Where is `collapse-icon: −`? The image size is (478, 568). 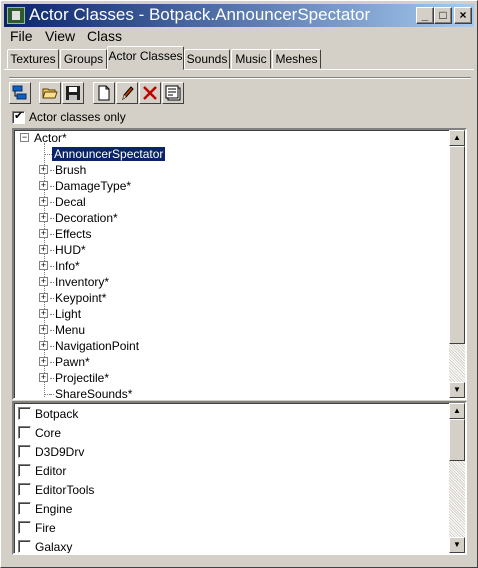
collapse-icon: − is located at coordinates (24, 137).